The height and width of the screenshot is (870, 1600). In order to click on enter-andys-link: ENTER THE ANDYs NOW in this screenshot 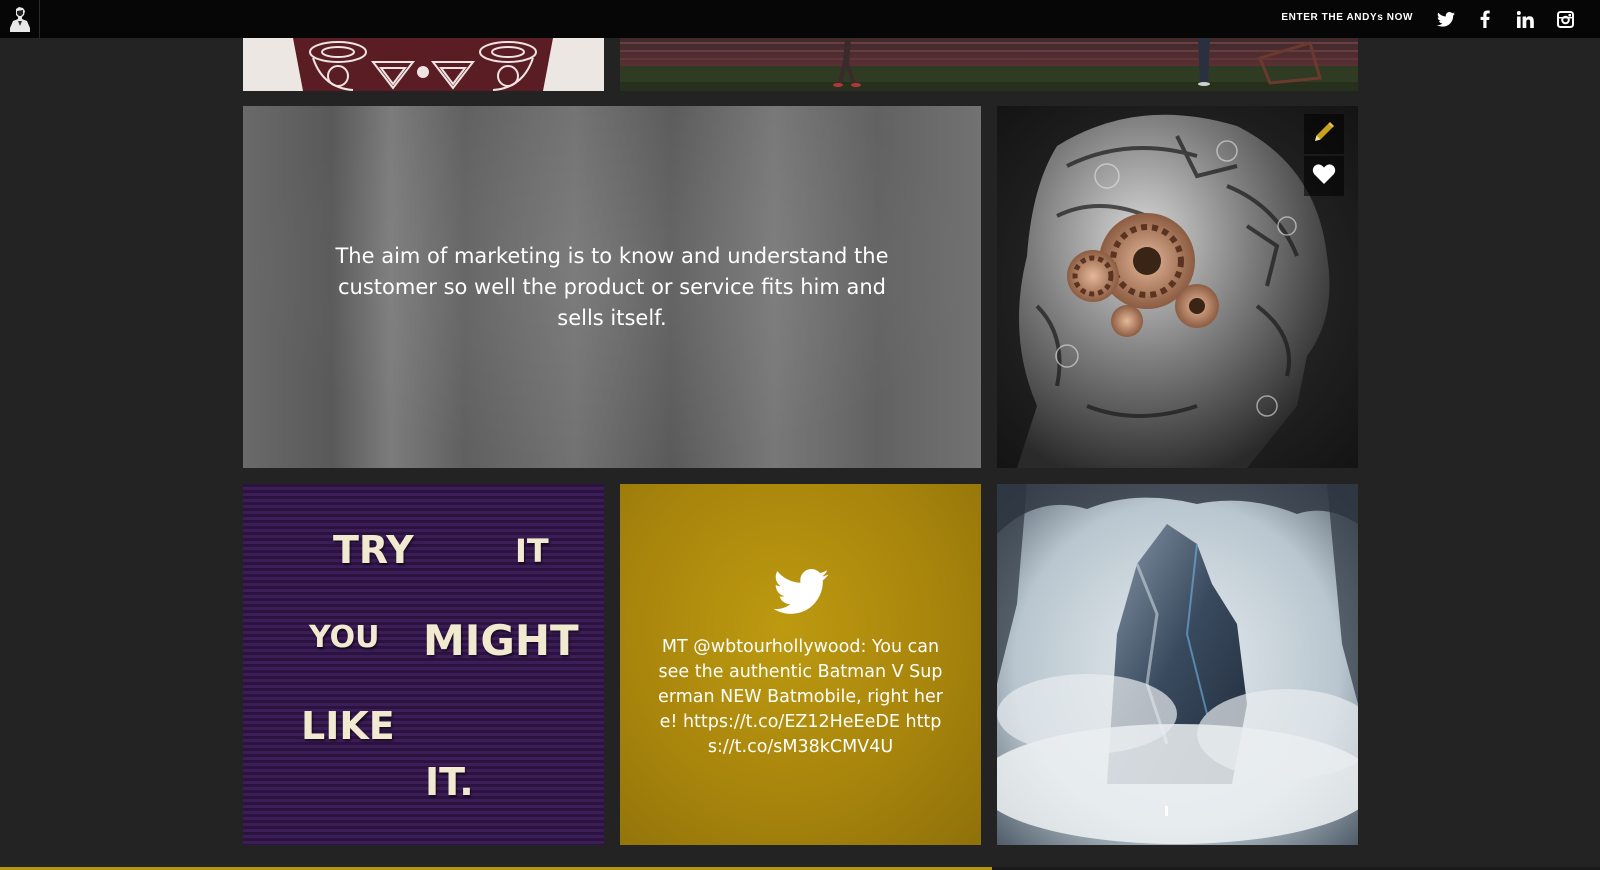, I will do `click(1347, 17)`.